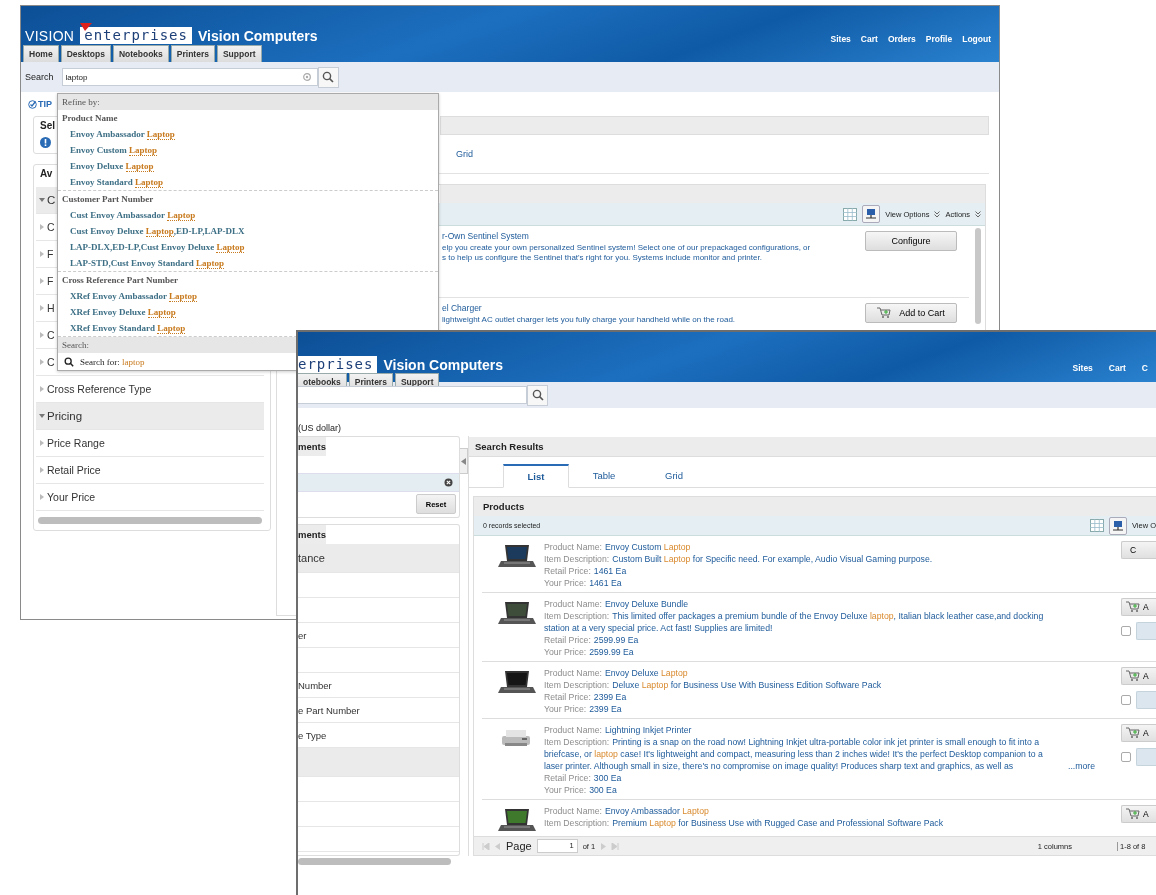 The height and width of the screenshot is (895, 1156). I want to click on view-tab: Table, so click(604, 475).